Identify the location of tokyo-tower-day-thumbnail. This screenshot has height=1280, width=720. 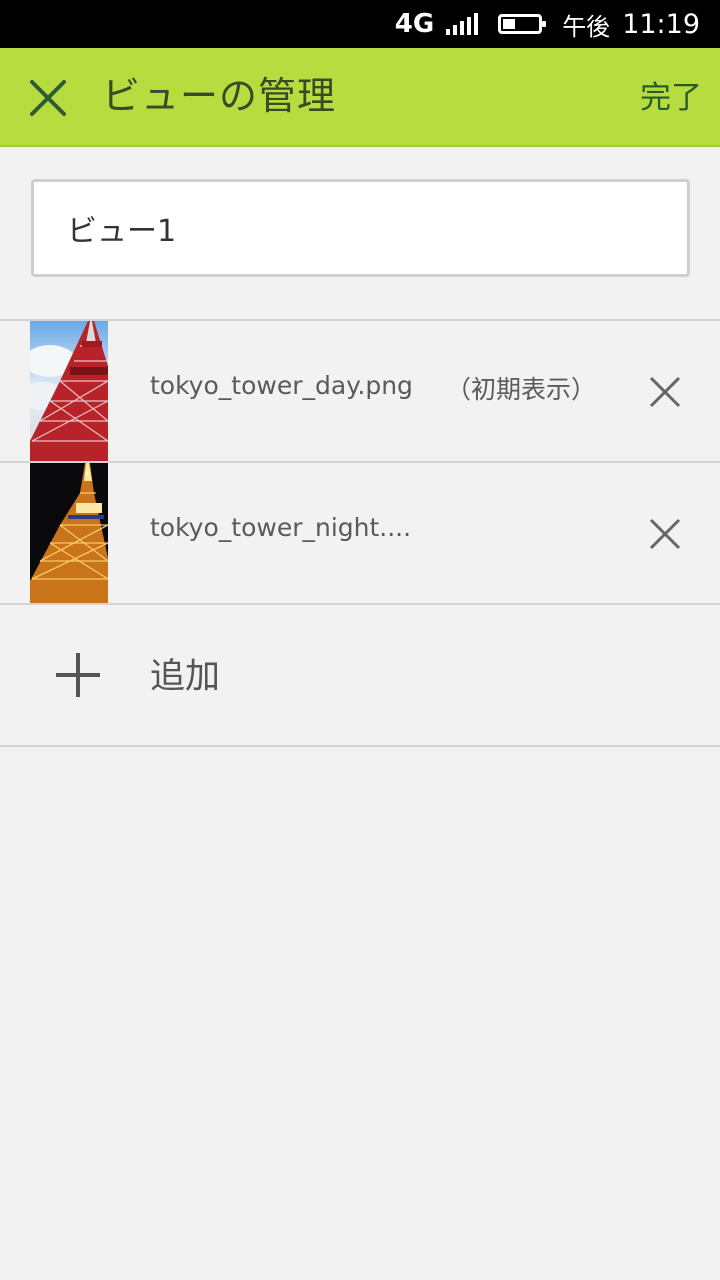
(69, 391).